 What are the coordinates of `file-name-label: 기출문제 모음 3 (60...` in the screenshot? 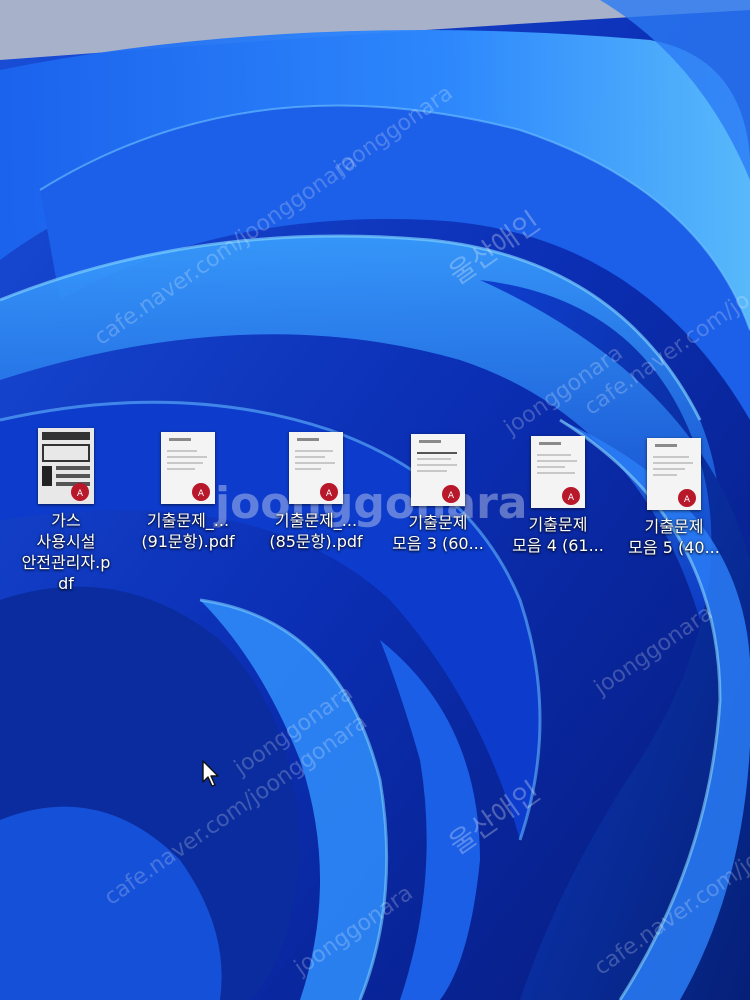 It's located at (438, 533).